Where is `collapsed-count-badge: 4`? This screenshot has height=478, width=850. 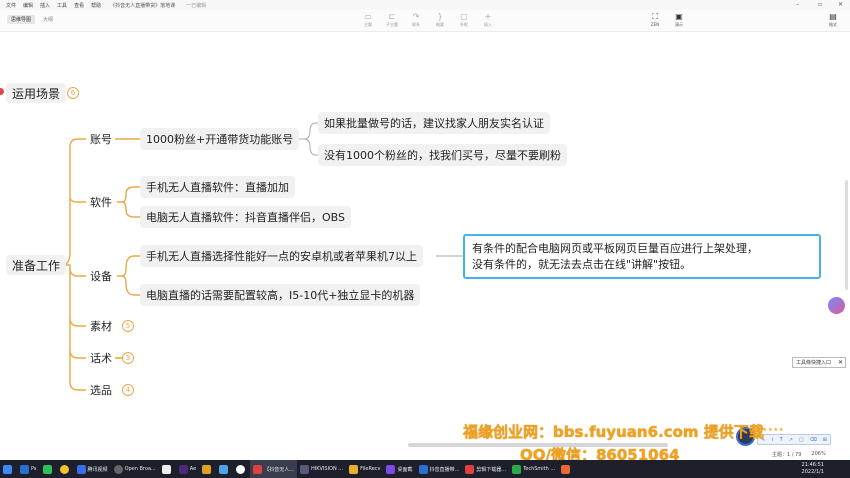
collapsed-count-badge: 4 is located at coordinates (128, 390).